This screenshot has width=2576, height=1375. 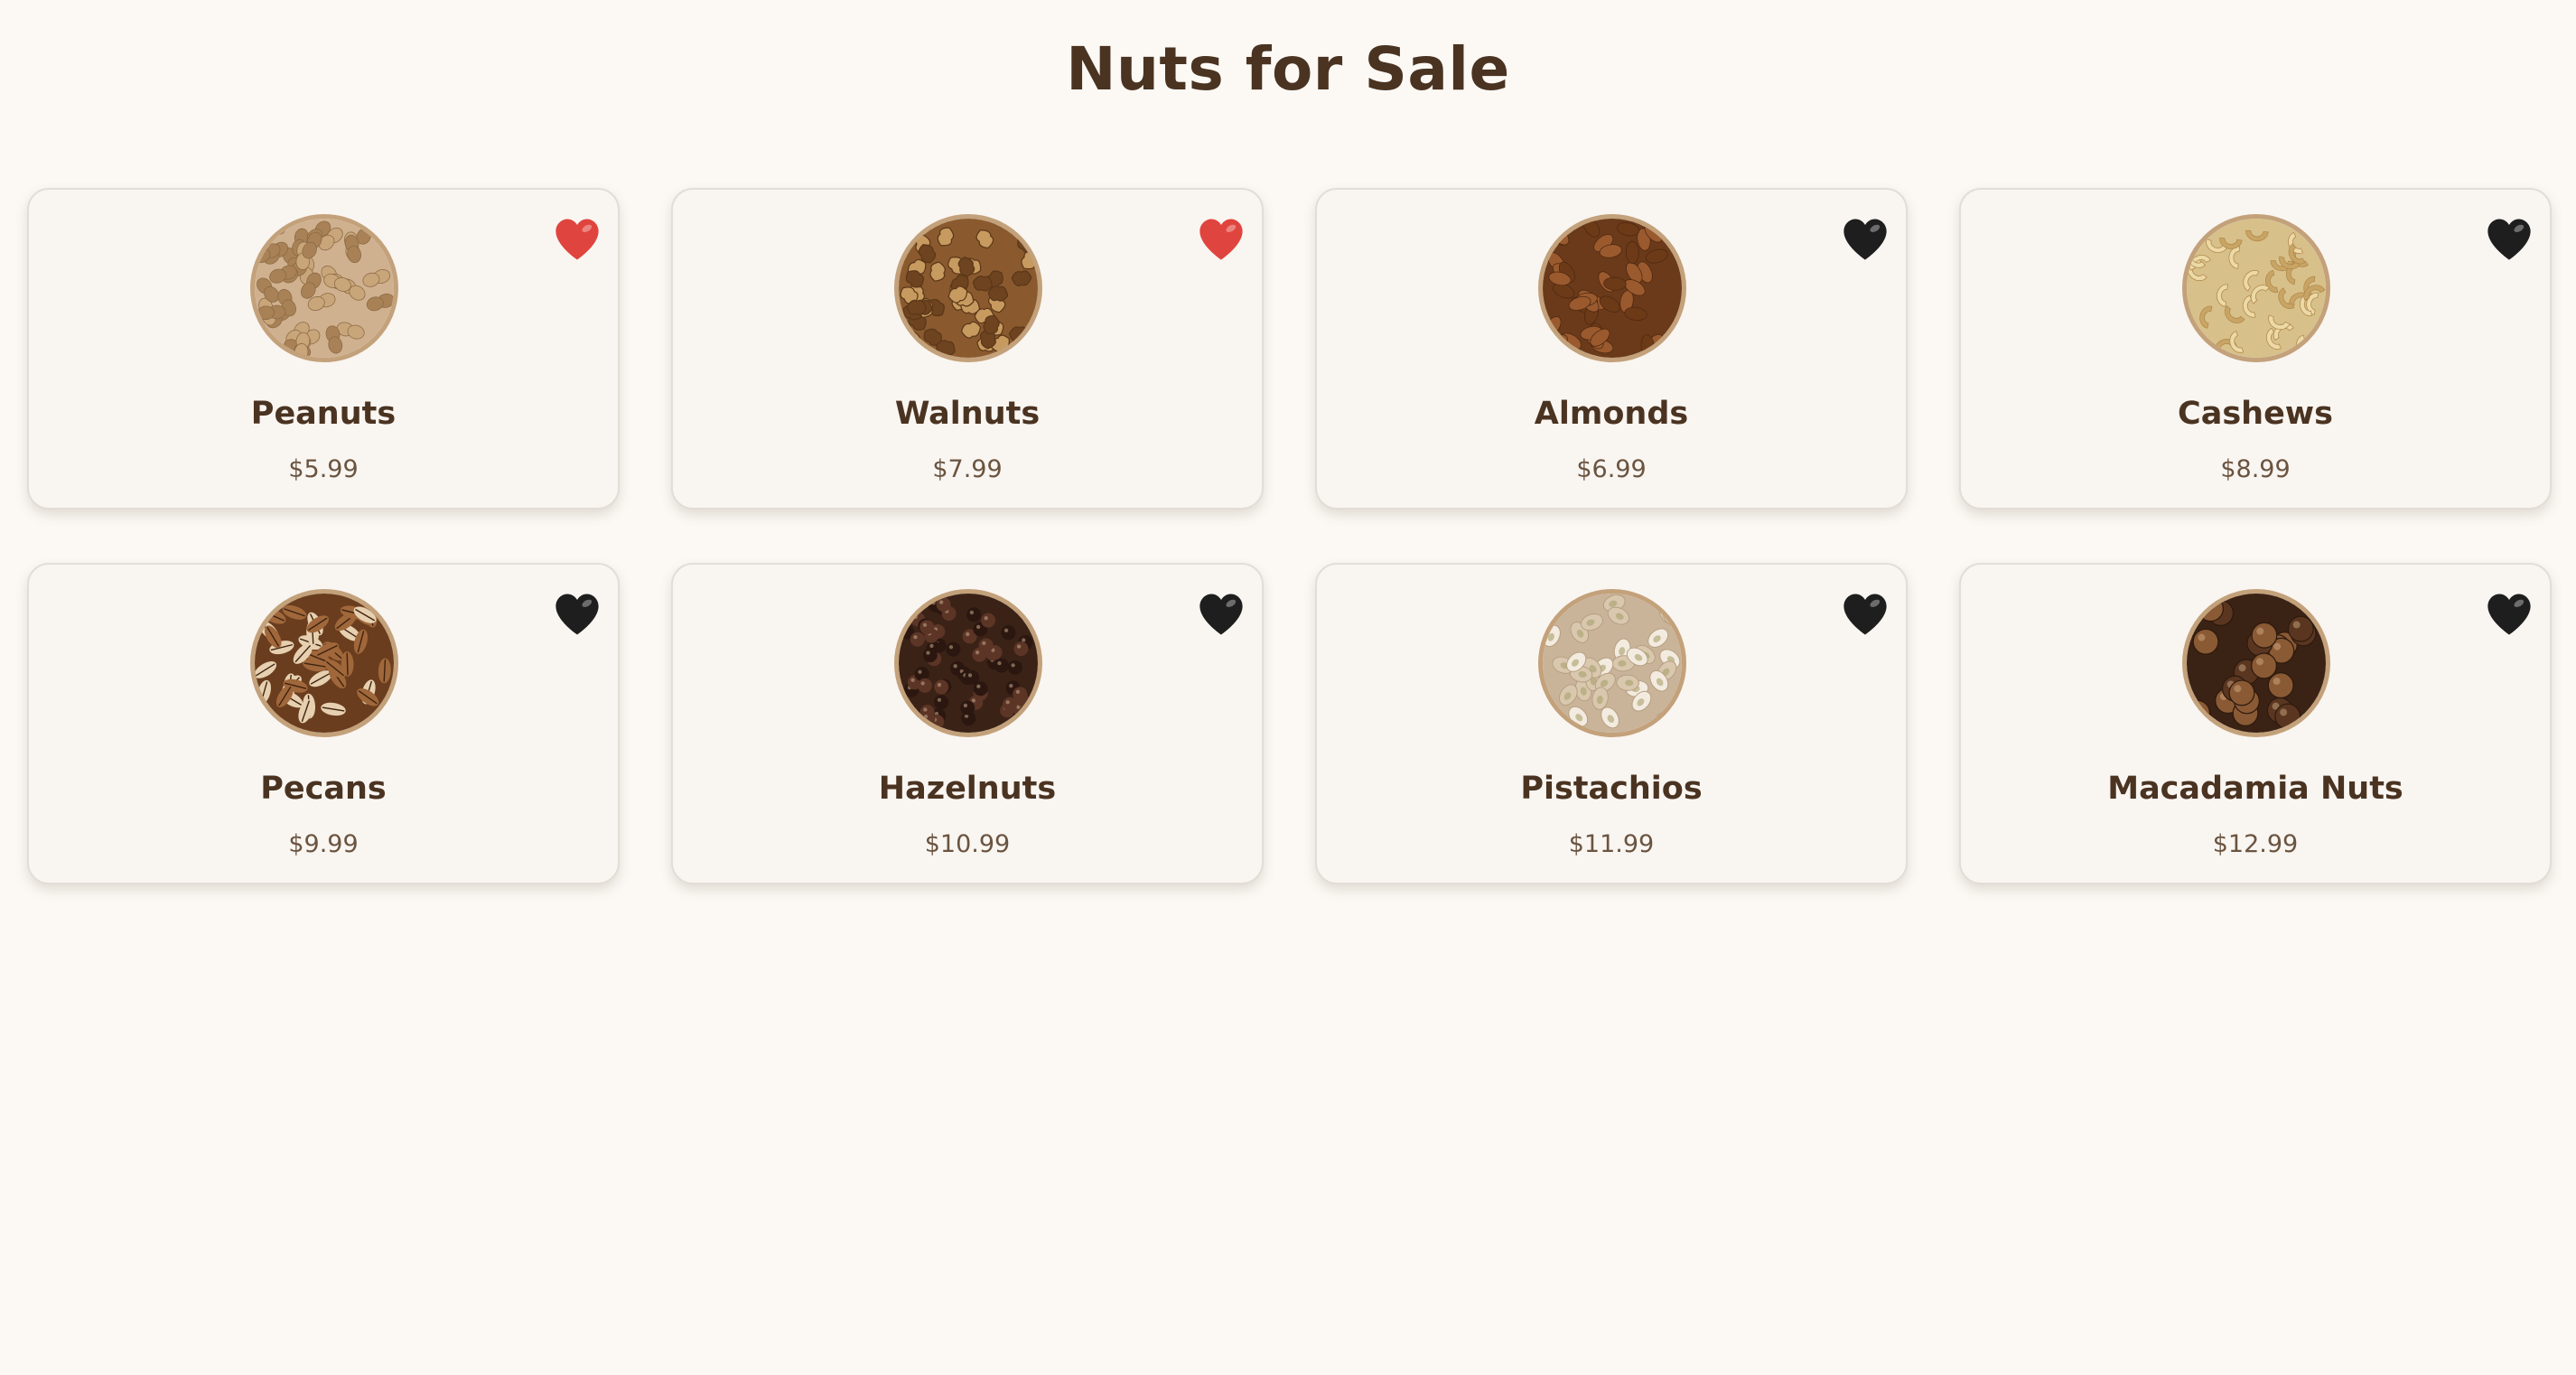 What do you see at coordinates (2256, 288) in the screenshot?
I see `cashews-image` at bounding box center [2256, 288].